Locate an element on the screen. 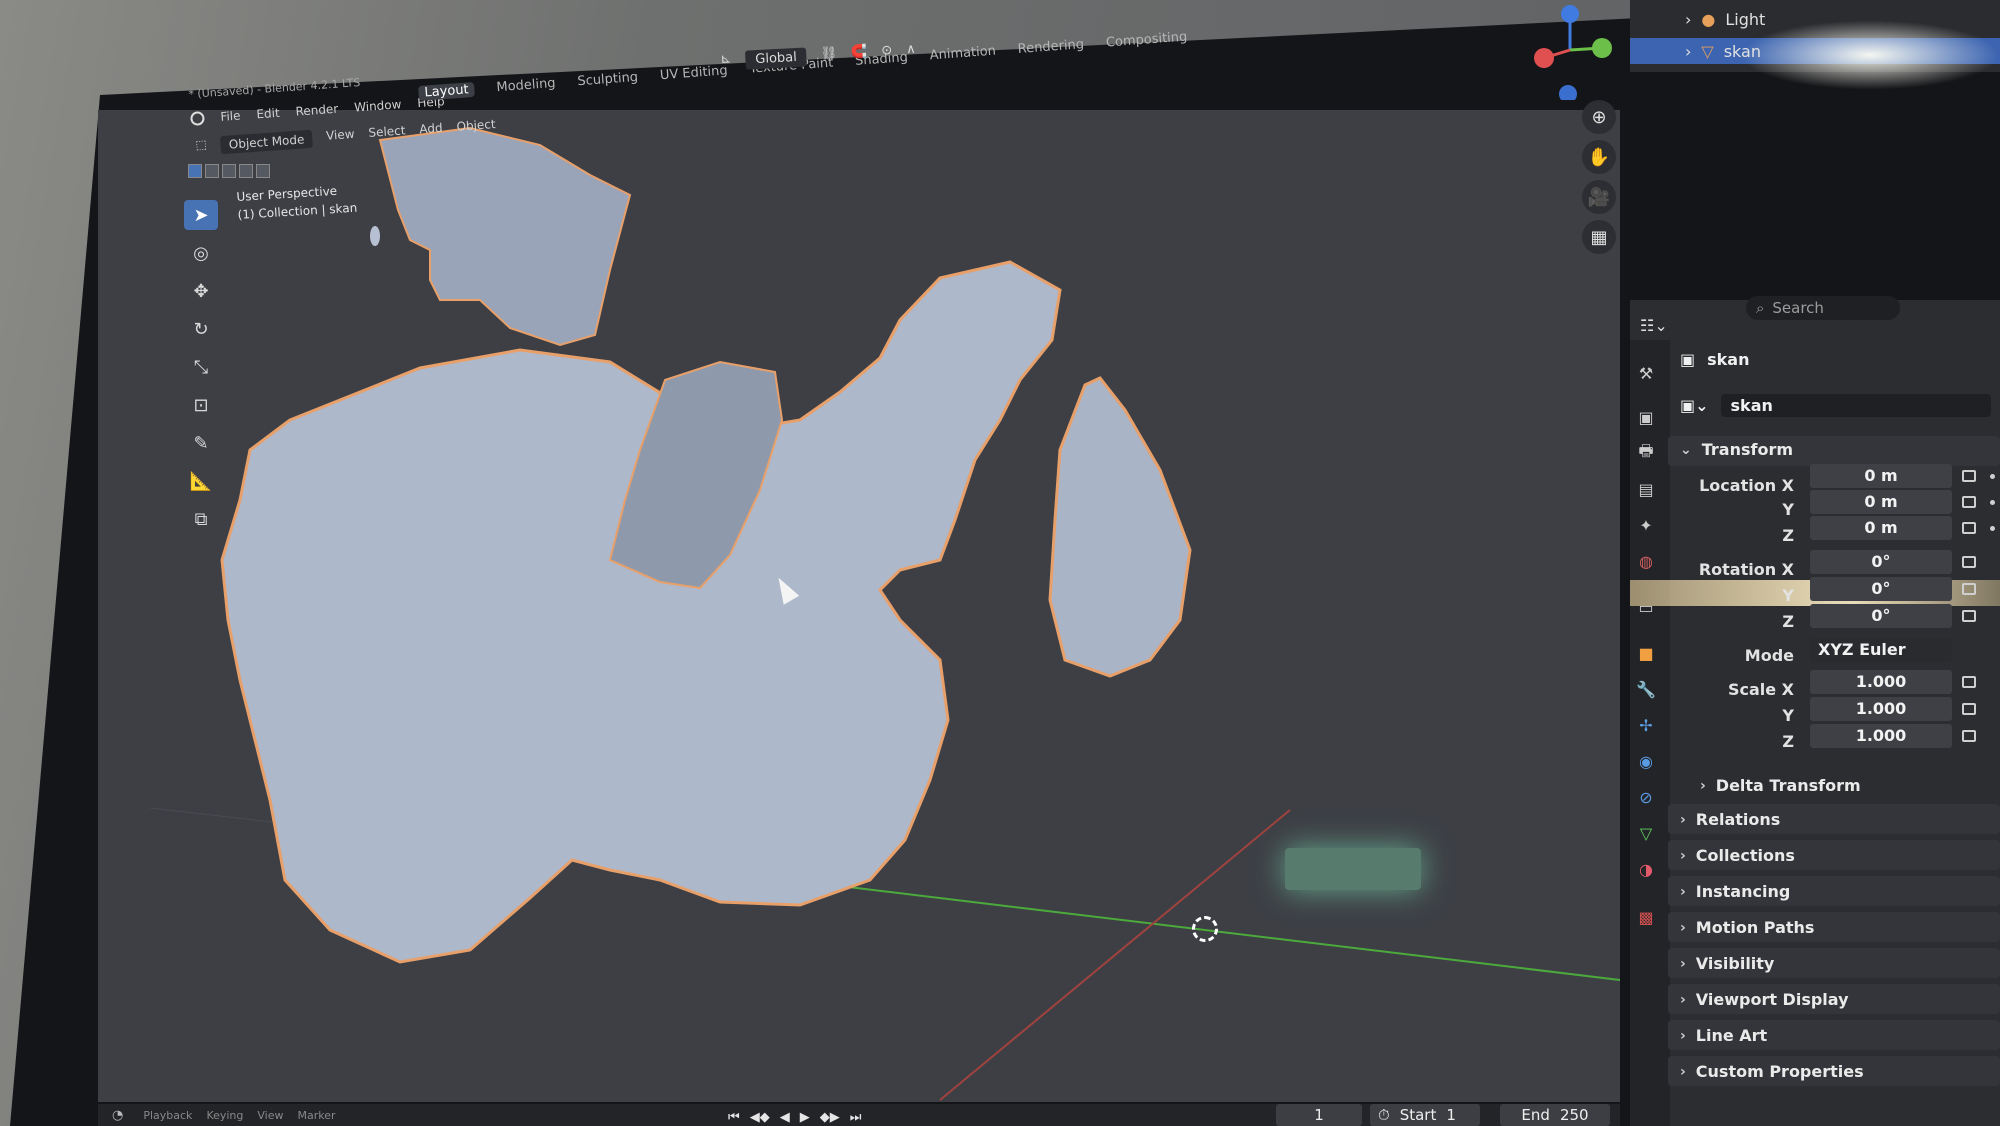 The image size is (2000, 1126). render-tab-icon: ▣ is located at coordinates (1646, 417).